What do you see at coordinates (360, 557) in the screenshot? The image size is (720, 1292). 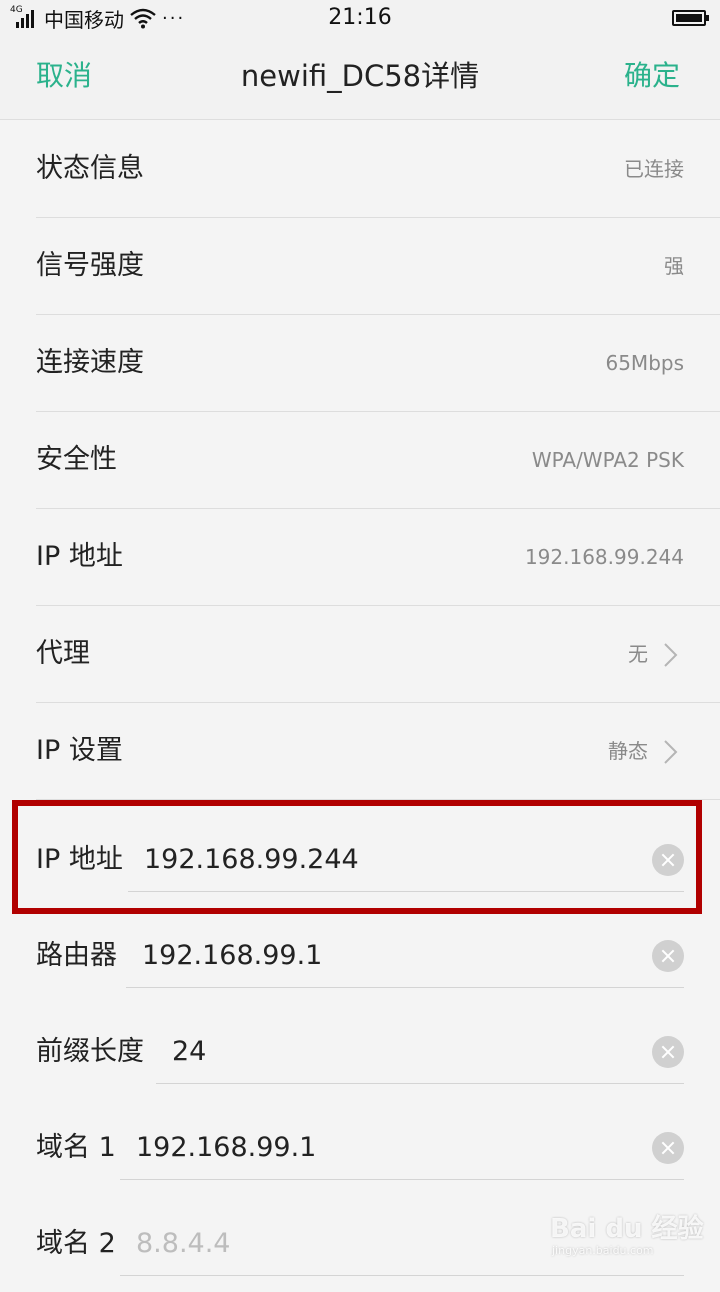 I see `ip-address-row: IP 地址 192.168.99.244` at bounding box center [360, 557].